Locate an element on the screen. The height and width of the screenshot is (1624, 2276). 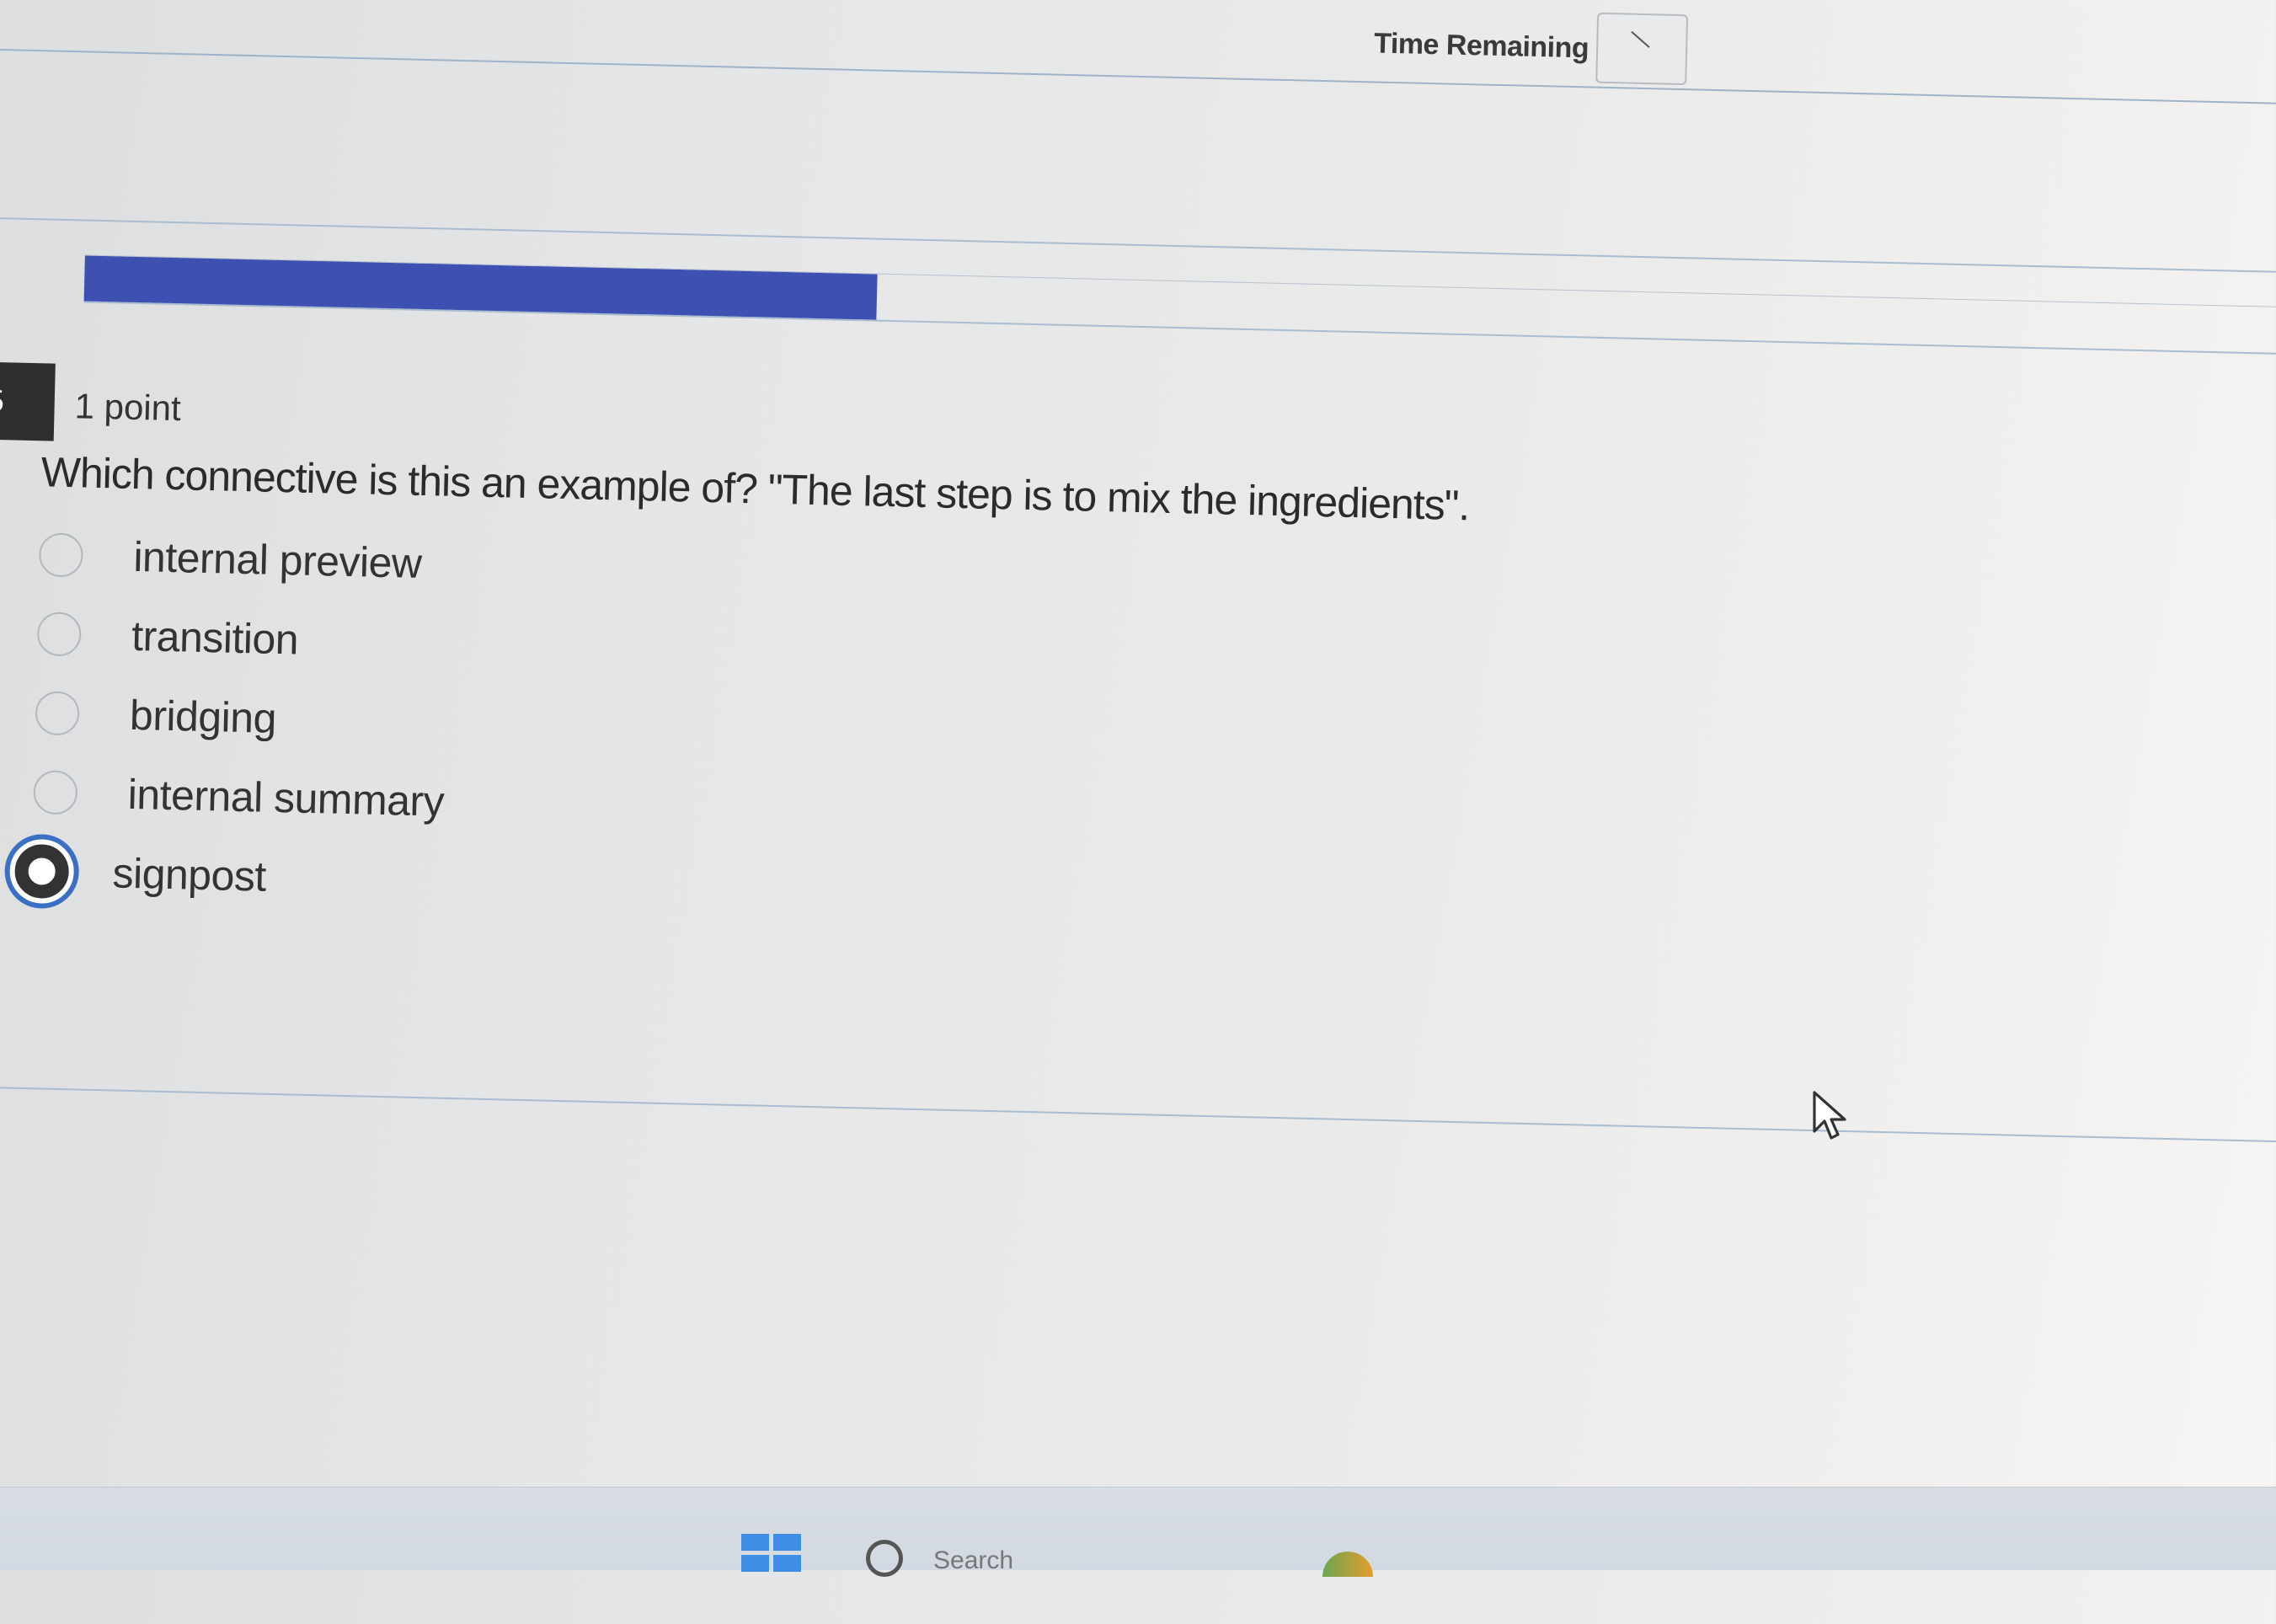
footer-divider is located at coordinates (1138, 1114).